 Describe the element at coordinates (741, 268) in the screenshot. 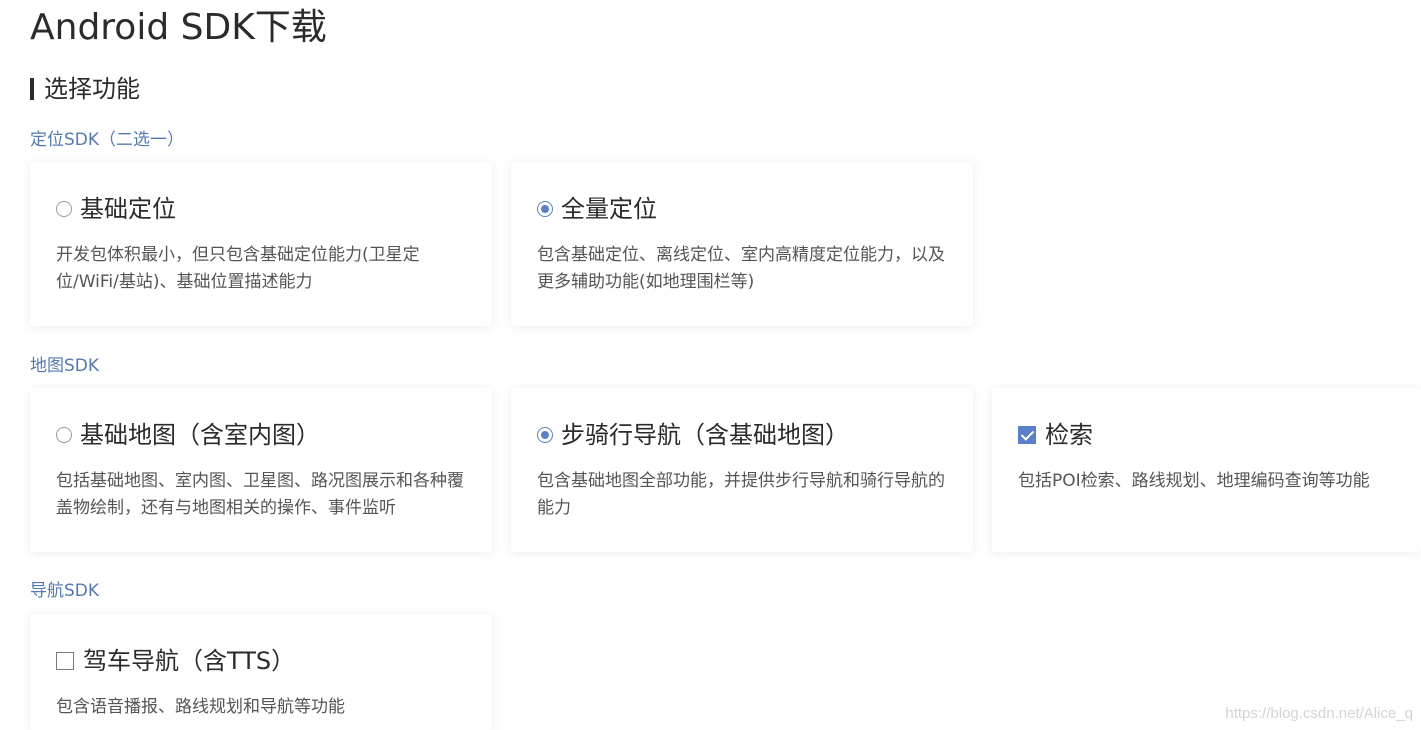

I see `option-description: 包含基础定位、离线定位、室内高精度定位能力，以及更多辅助功能(如地理围栏等)` at that location.